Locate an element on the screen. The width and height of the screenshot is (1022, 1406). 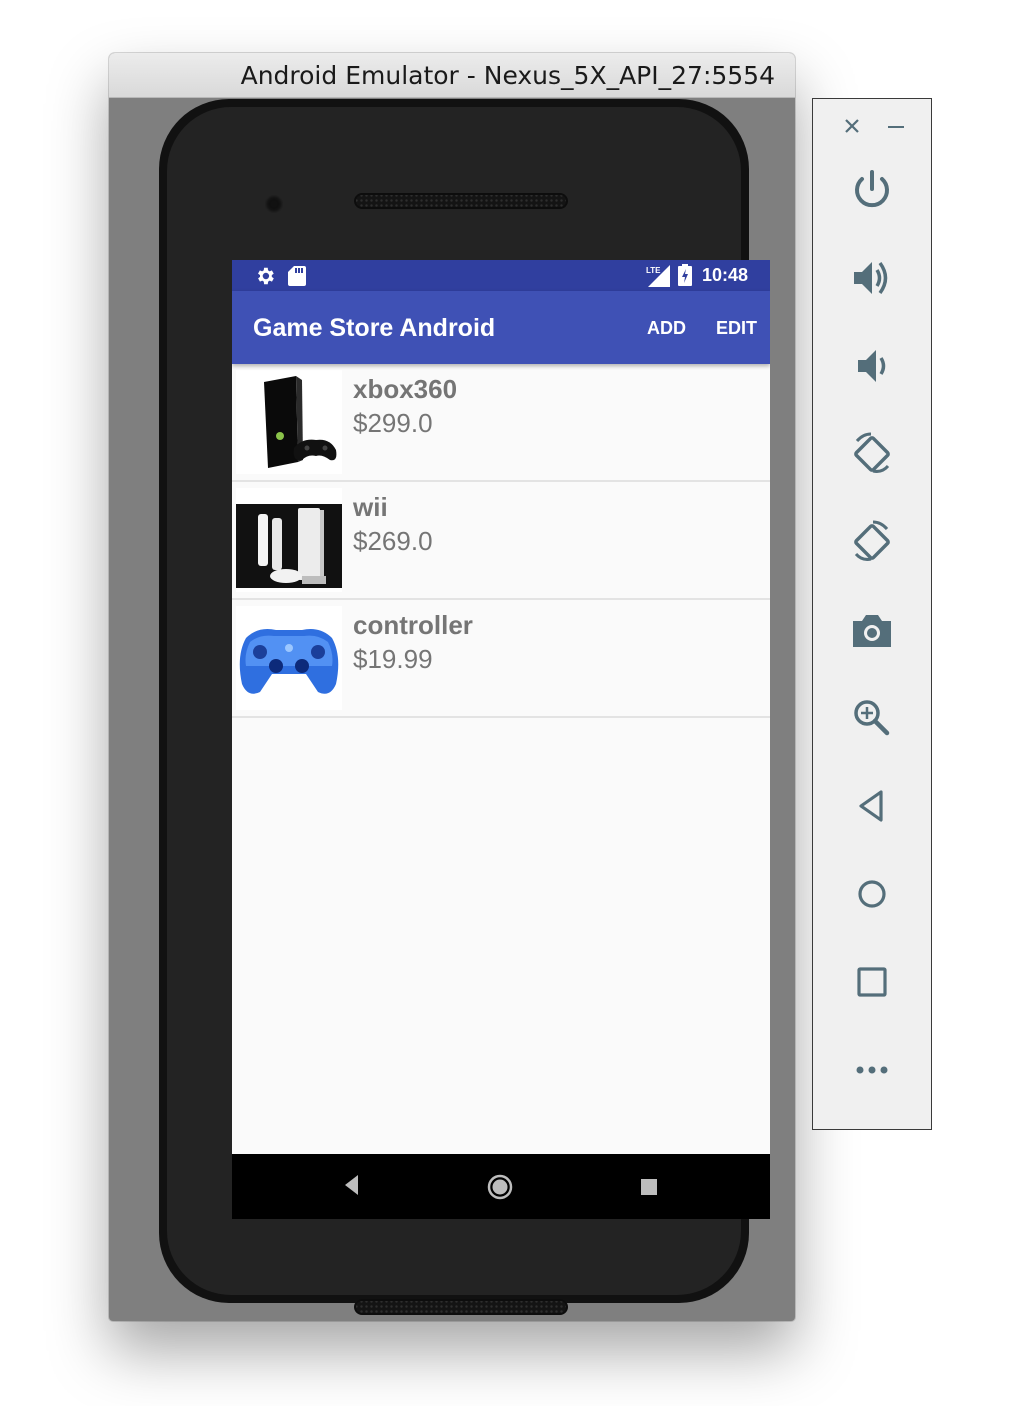
svg-text: LTE is located at coordinates (653, 270).